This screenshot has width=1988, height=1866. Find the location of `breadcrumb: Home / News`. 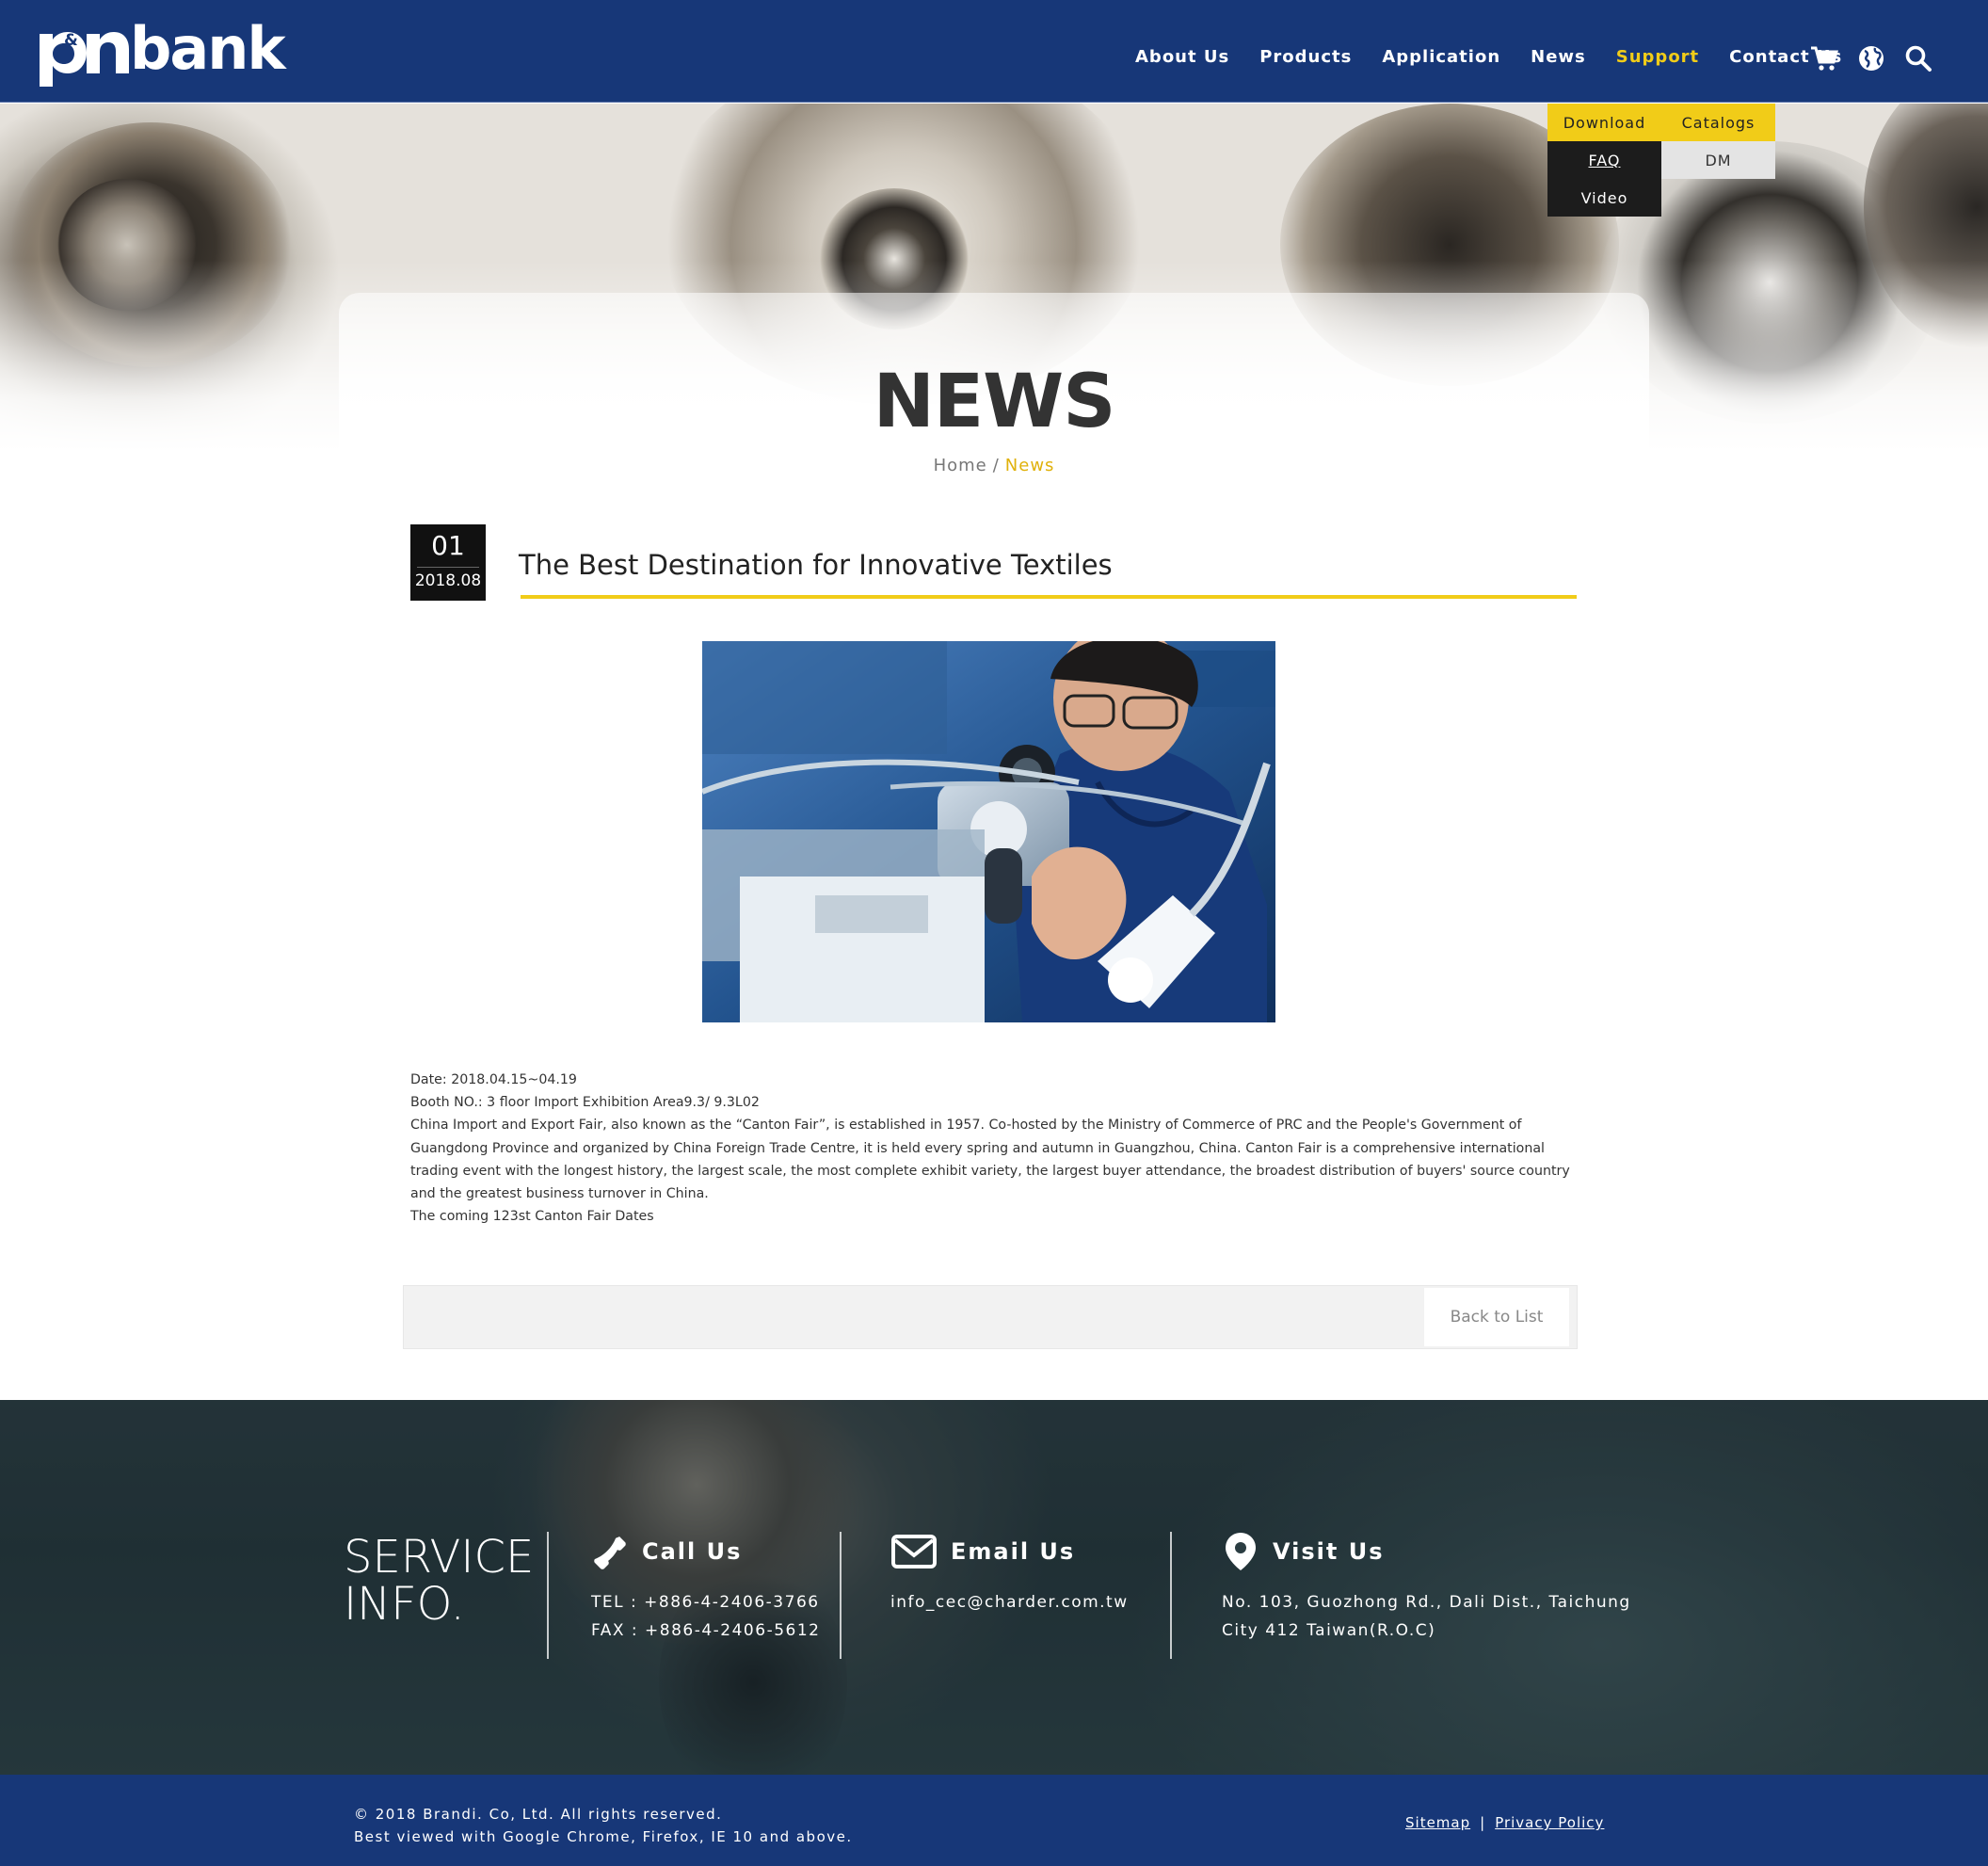

breadcrumb: Home / News is located at coordinates (994, 465).